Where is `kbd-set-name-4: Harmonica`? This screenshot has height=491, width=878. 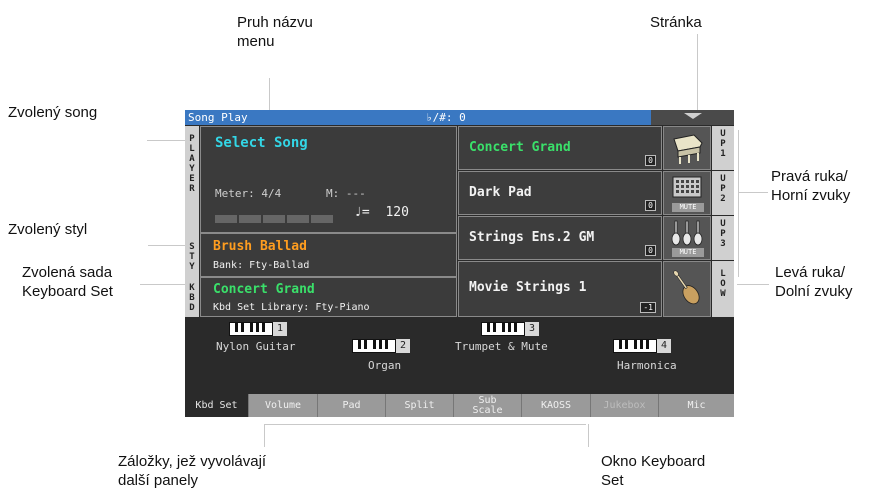
kbd-set-name-4: Harmonica is located at coordinates (647, 365).